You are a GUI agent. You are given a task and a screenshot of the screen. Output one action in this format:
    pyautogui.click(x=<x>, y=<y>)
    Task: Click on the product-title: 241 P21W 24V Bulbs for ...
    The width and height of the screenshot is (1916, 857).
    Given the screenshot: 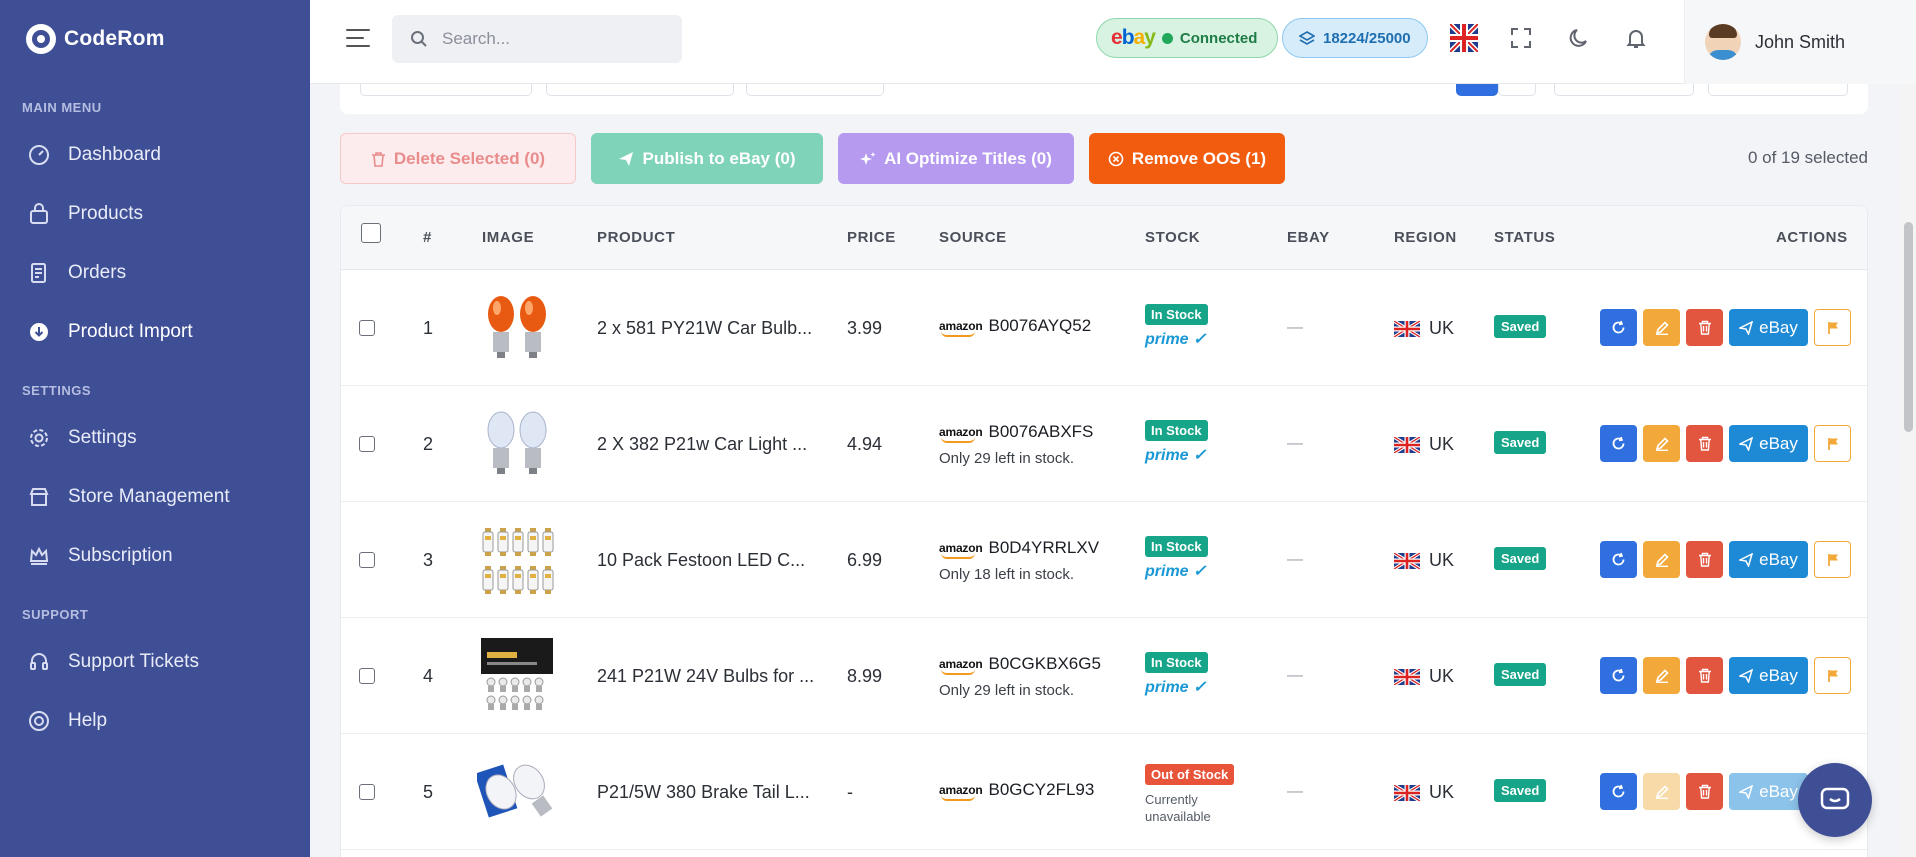 What is the action you would take?
    pyautogui.click(x=705, y=676)
    